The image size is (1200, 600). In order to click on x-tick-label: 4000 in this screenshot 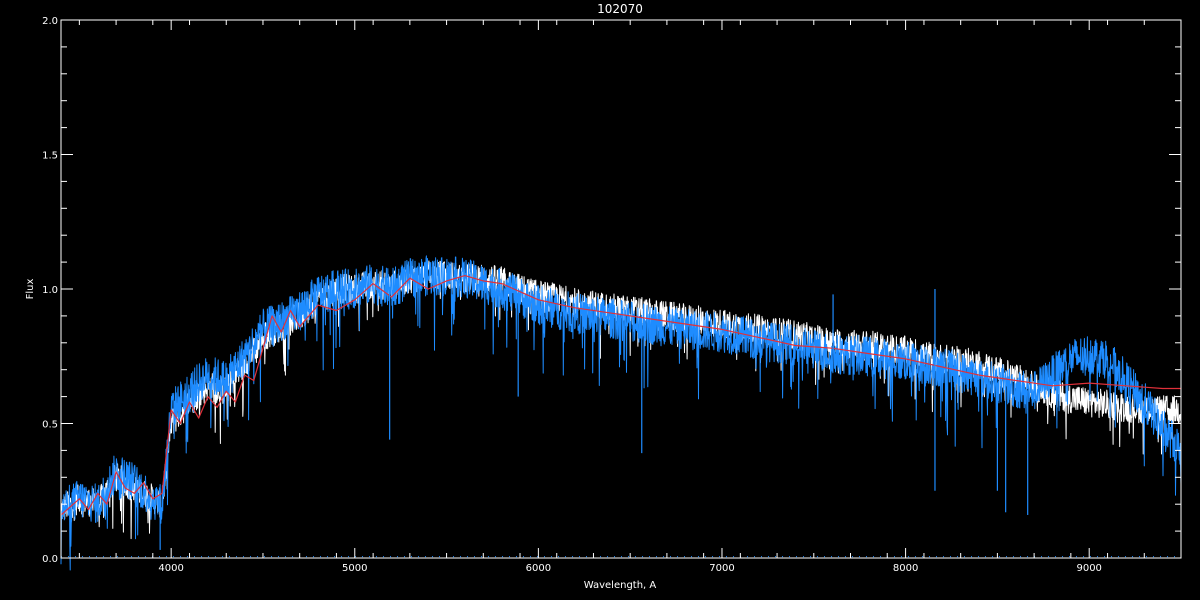, I will do `click(170, 568)`.